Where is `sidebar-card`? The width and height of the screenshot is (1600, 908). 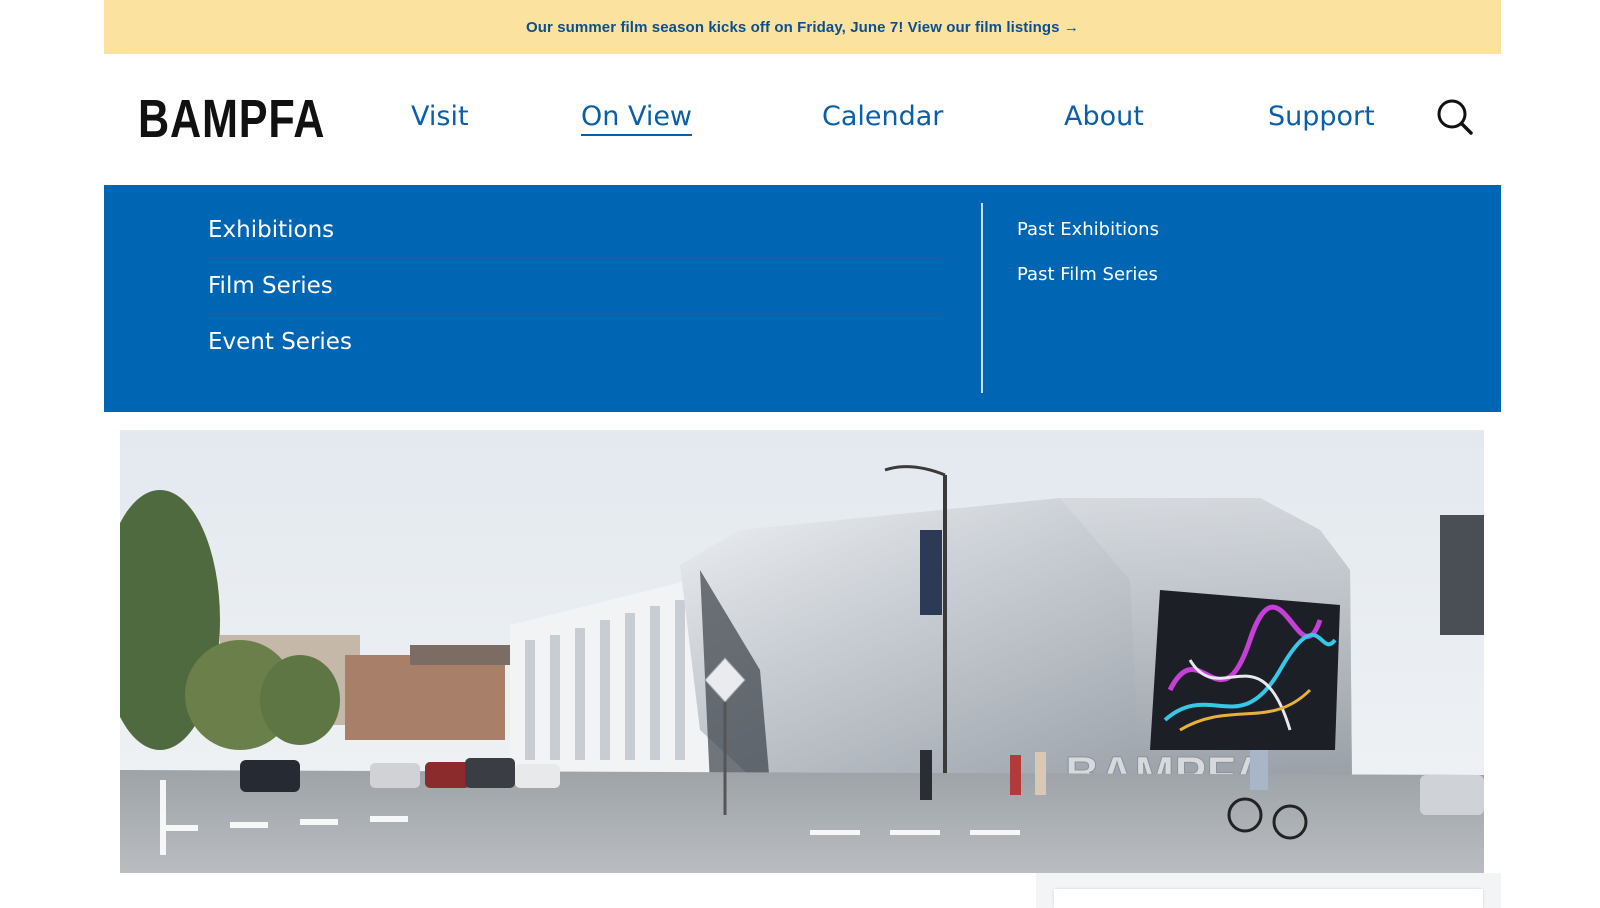 sidebar-card is located at coordinates (1268, 890).